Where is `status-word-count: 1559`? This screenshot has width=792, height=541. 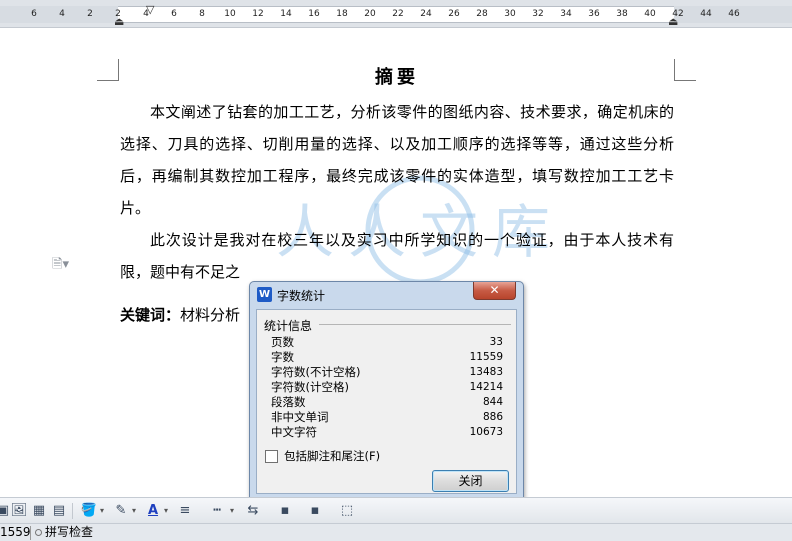 status-word-count: 1559 is located at coordinates (15, 532).